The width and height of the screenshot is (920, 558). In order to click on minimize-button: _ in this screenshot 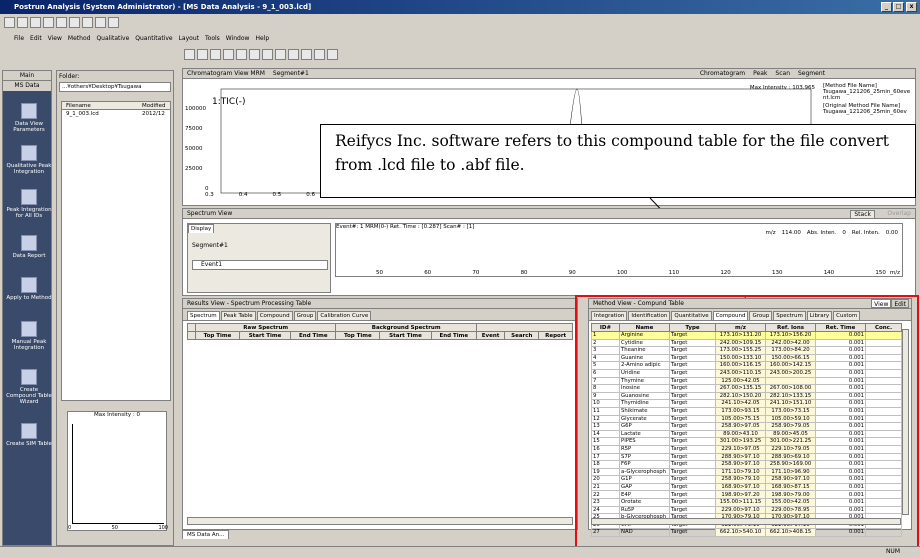, I will do `click(886, 7)`.